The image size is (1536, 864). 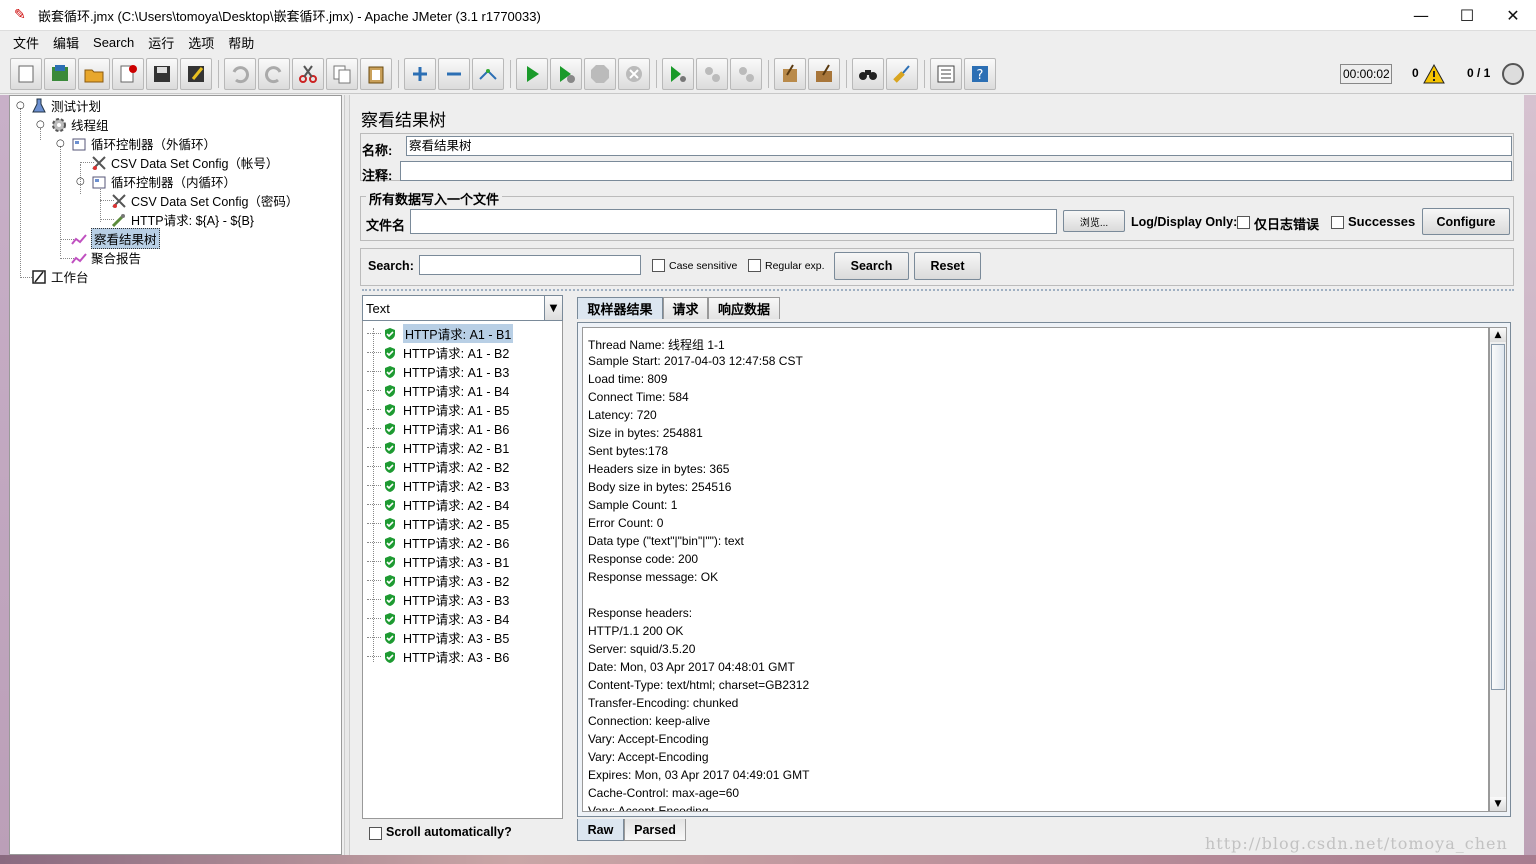 I want to click on tree-node-inner-loop: 循环控制器（内循环）, so click(x=163, y=181).